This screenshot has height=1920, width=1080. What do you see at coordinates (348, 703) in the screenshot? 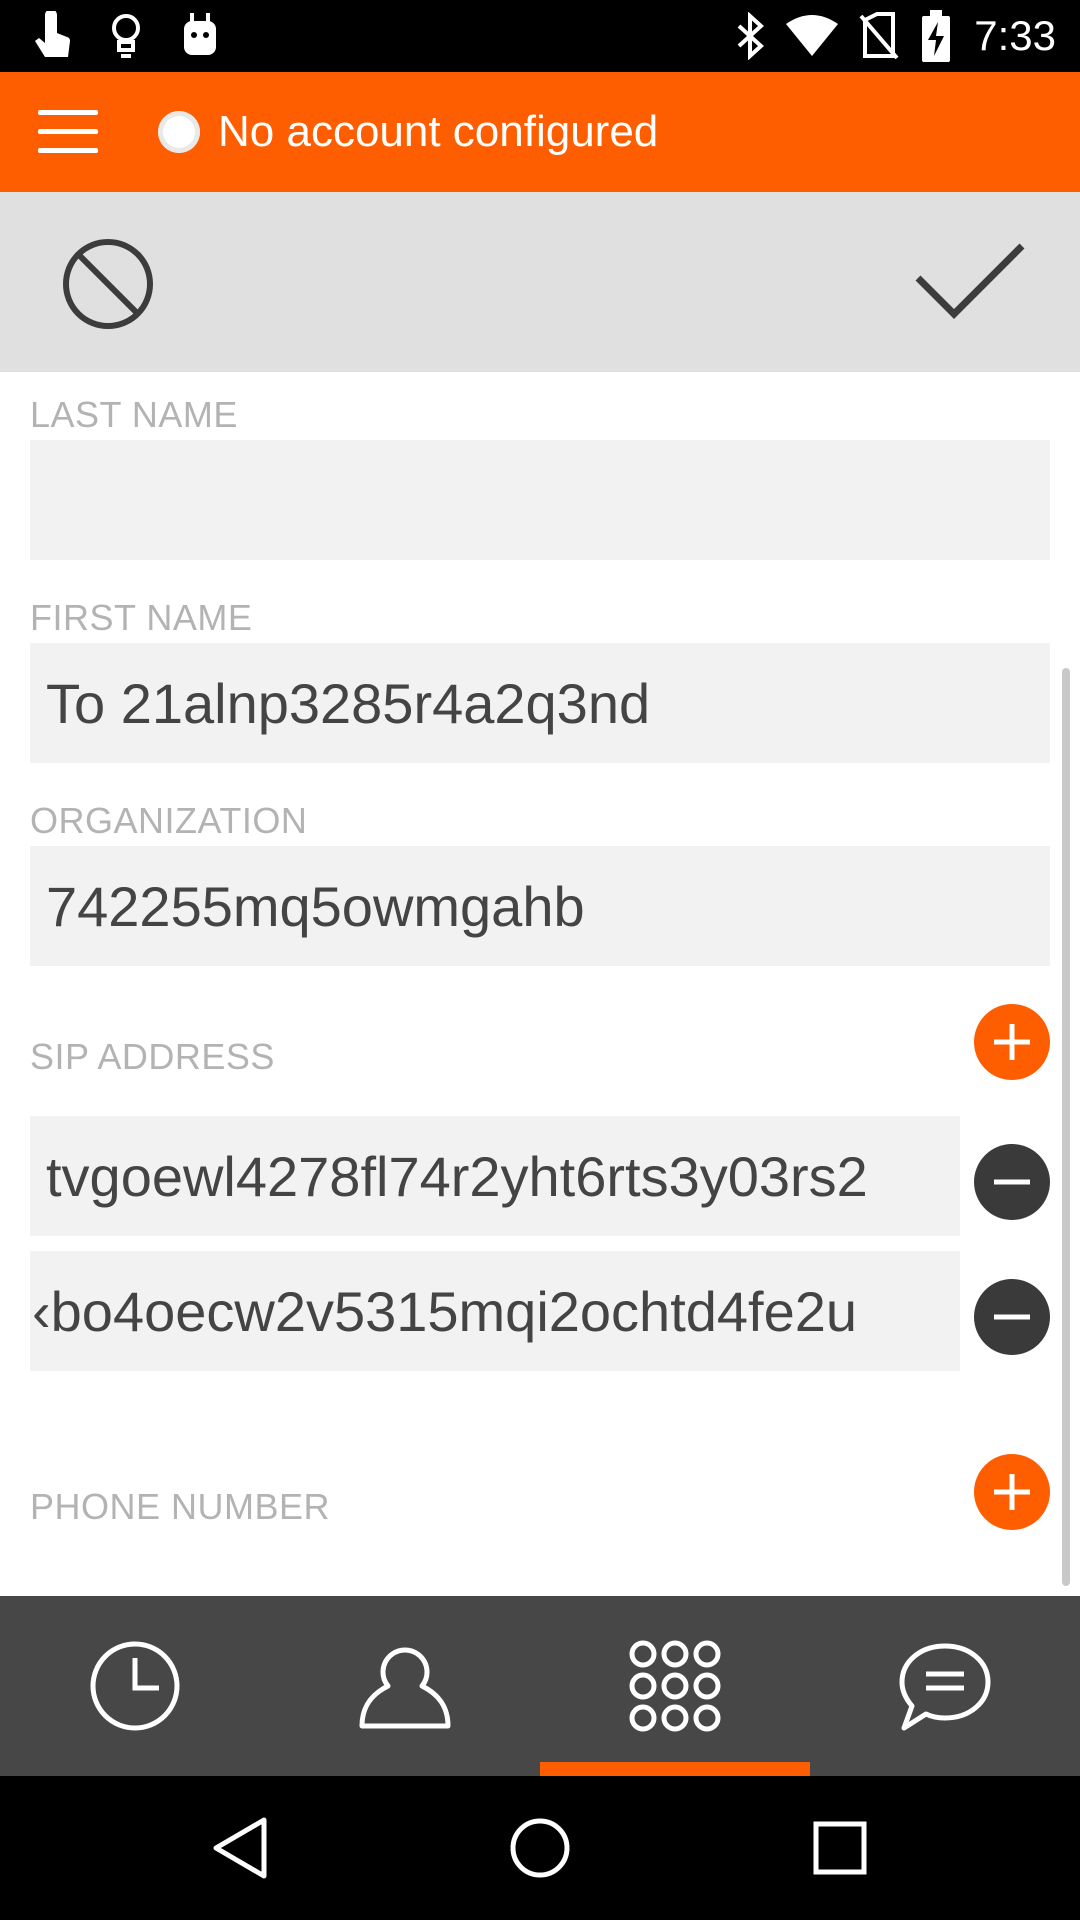
I see `first-name-value: To 21alnp3285r4a2q3nd` at bounding box center [348, 703].